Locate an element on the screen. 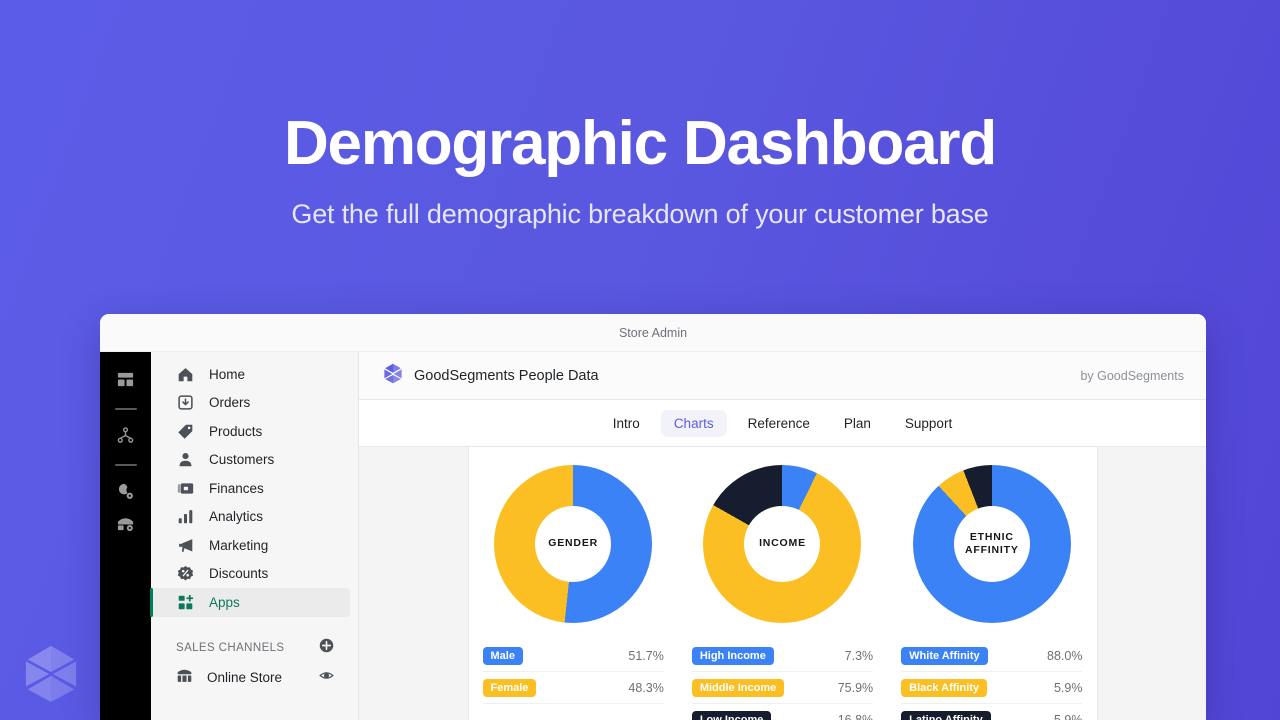  sidebar-item-label: Products is located at coordinates (236, 431).